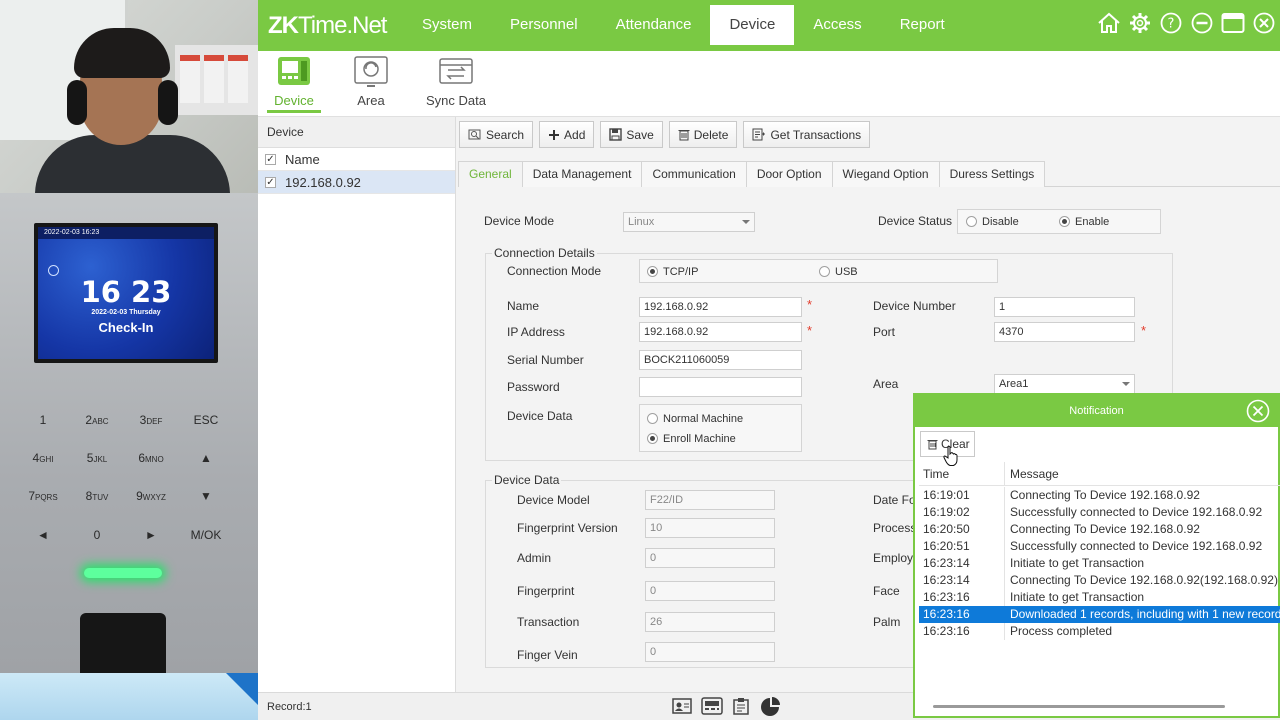 Image resolution: width=1280 pixels, height=720 pixels. What do you see at coordinates (837, 25) in the screenshot?
I see `menu-access: Access` at bounding box center [837, 25].